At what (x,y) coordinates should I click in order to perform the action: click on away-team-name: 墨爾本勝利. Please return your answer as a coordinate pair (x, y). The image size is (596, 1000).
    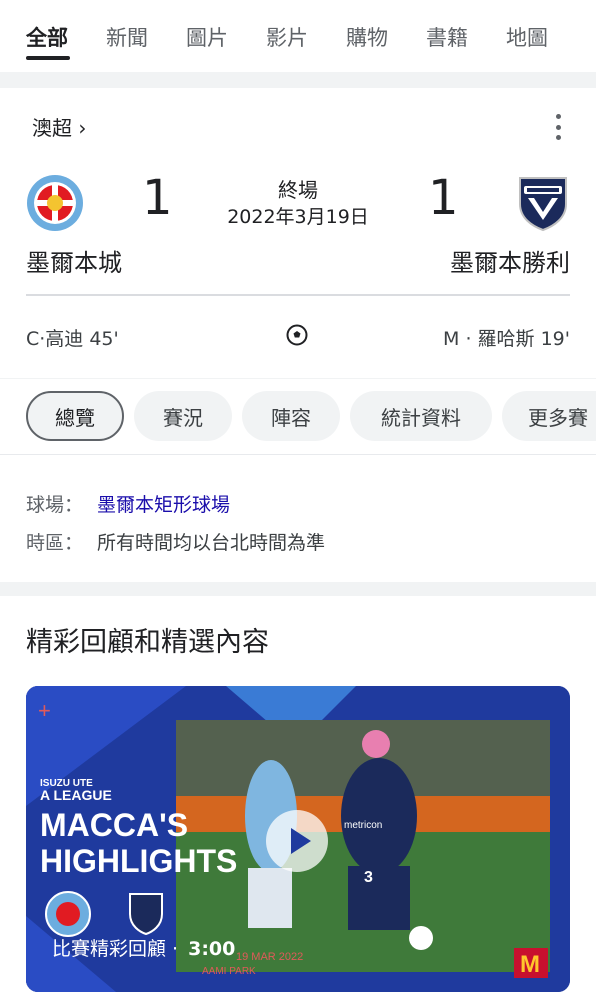
    Looking at the image, I should click on (510, 260).